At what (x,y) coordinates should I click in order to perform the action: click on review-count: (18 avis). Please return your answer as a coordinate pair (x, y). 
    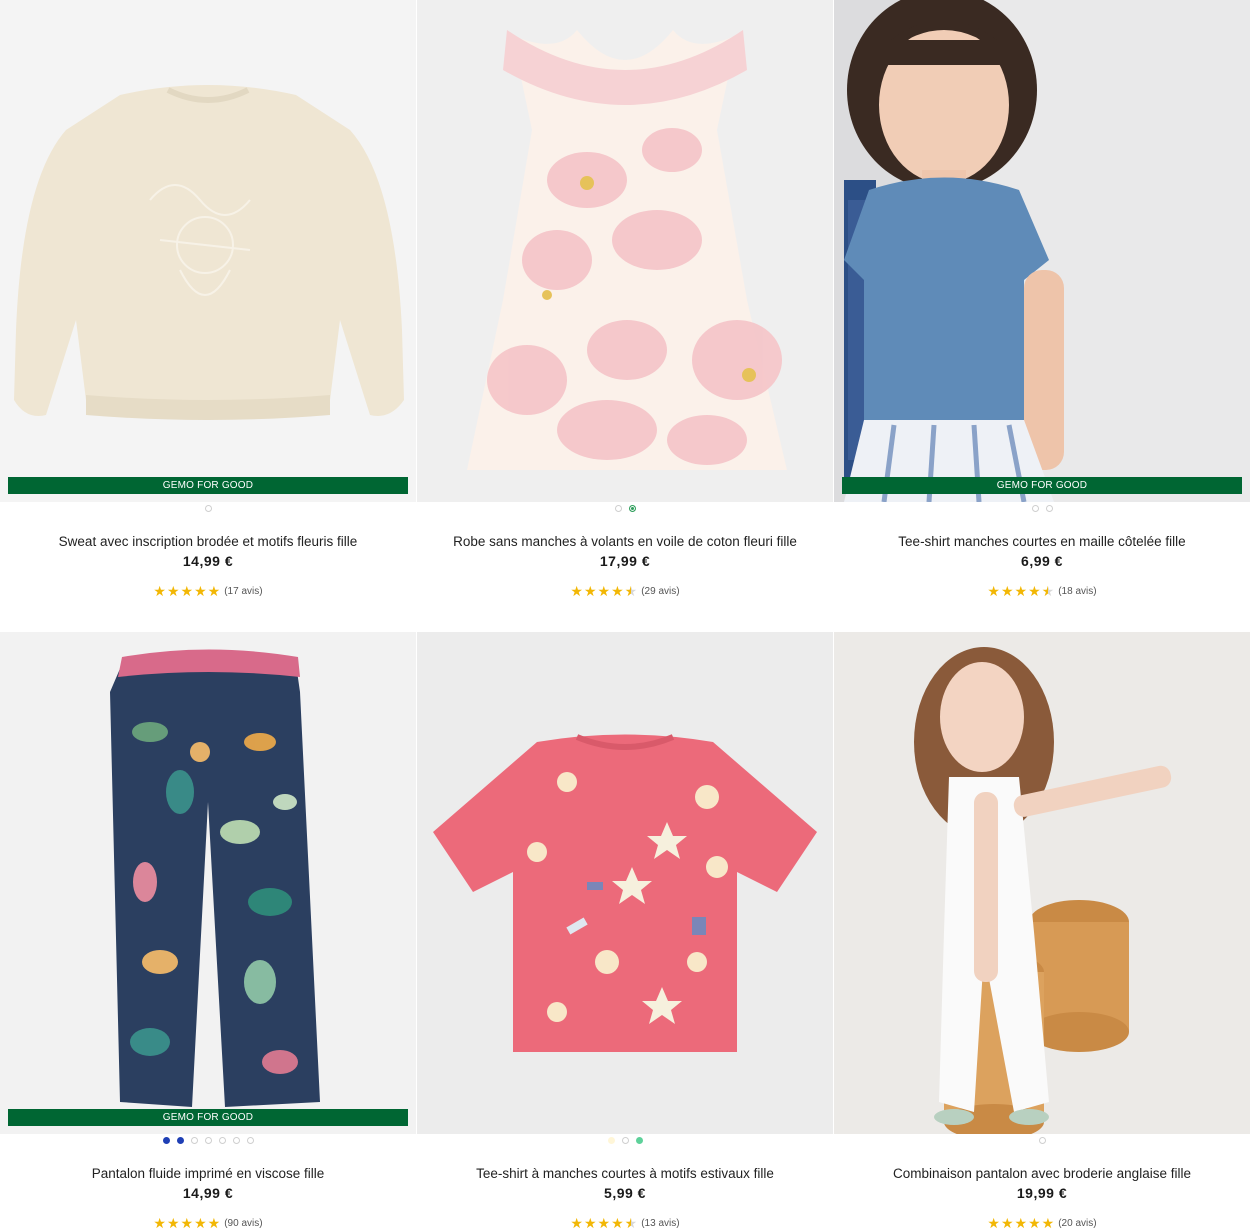
    Looking at the image, I should click on (1077, 591).